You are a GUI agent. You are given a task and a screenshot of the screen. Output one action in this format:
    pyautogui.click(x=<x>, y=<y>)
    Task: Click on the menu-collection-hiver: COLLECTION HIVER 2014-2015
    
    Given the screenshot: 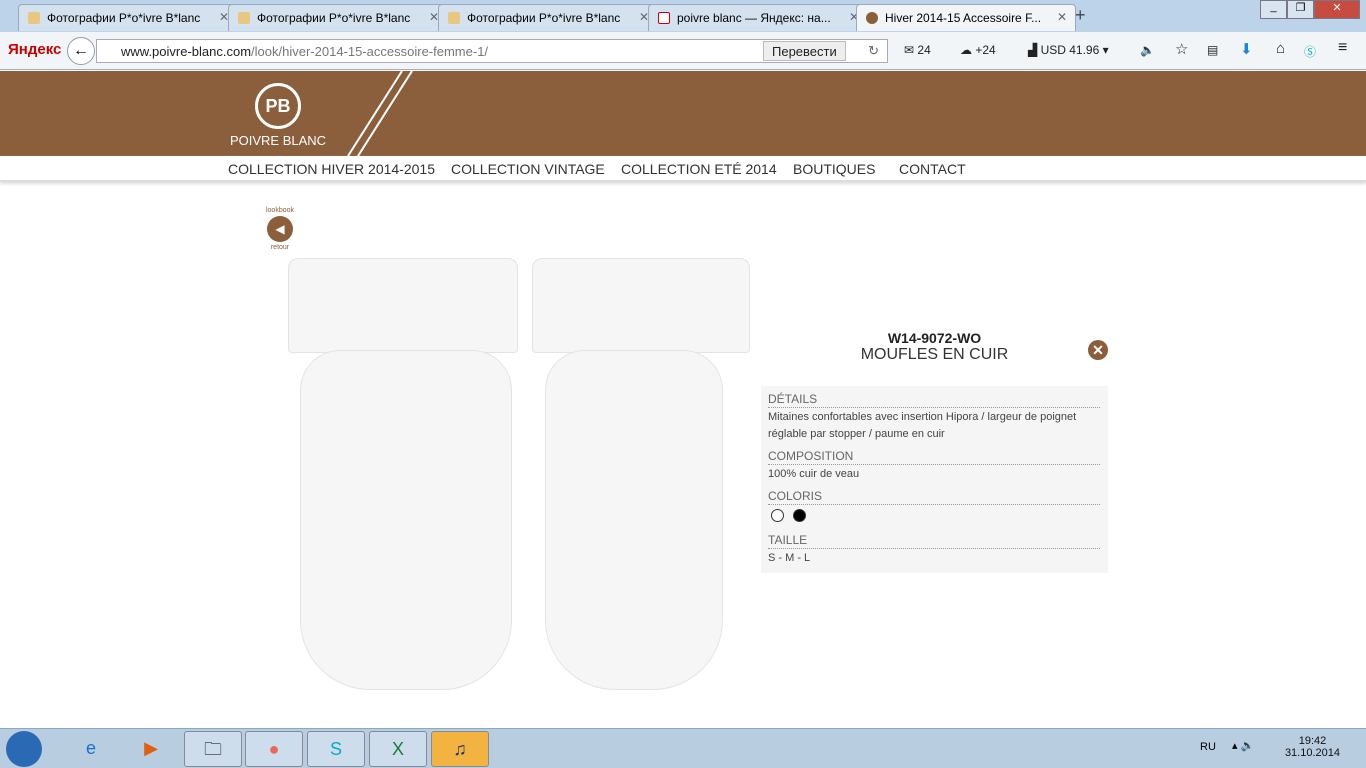 What is the action you would take?
    pyautogui.click(x=331, y=169)
    